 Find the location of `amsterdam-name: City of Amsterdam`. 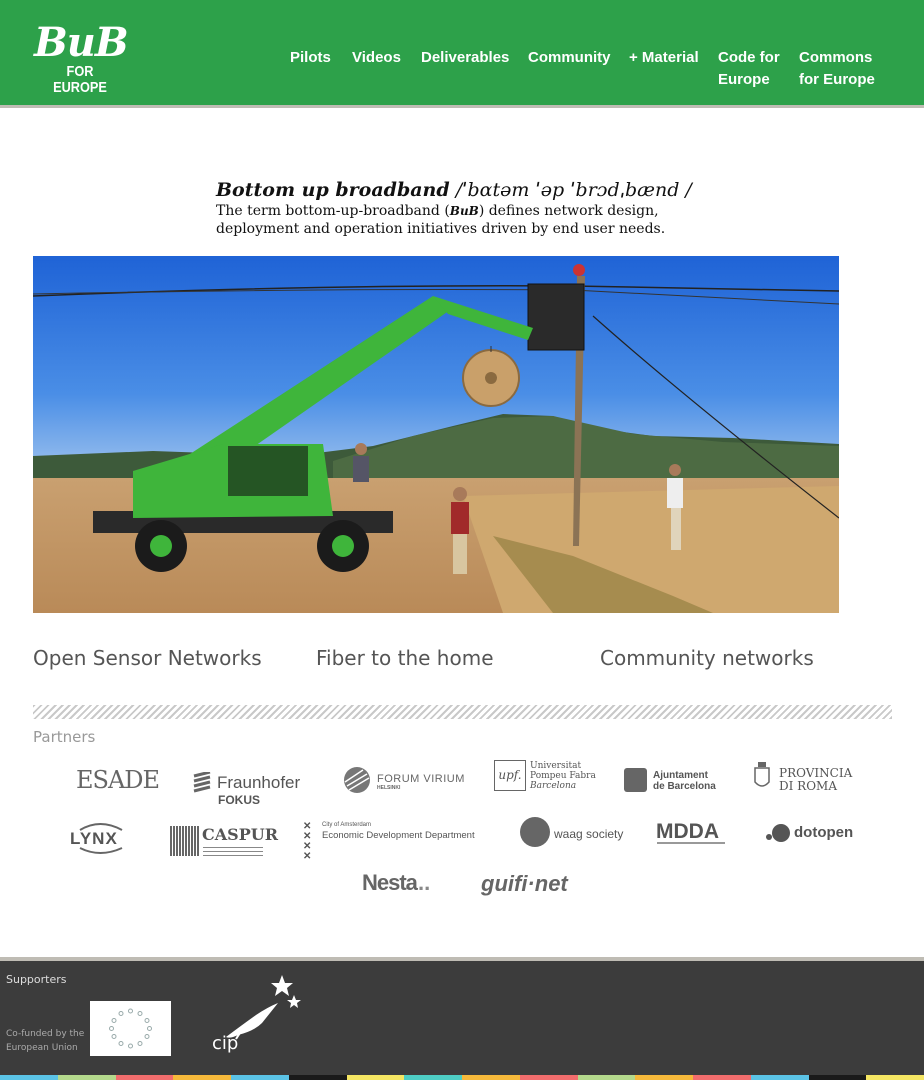

amsterdam-name: City of Amsterdam is located at coordinates (347, 825).